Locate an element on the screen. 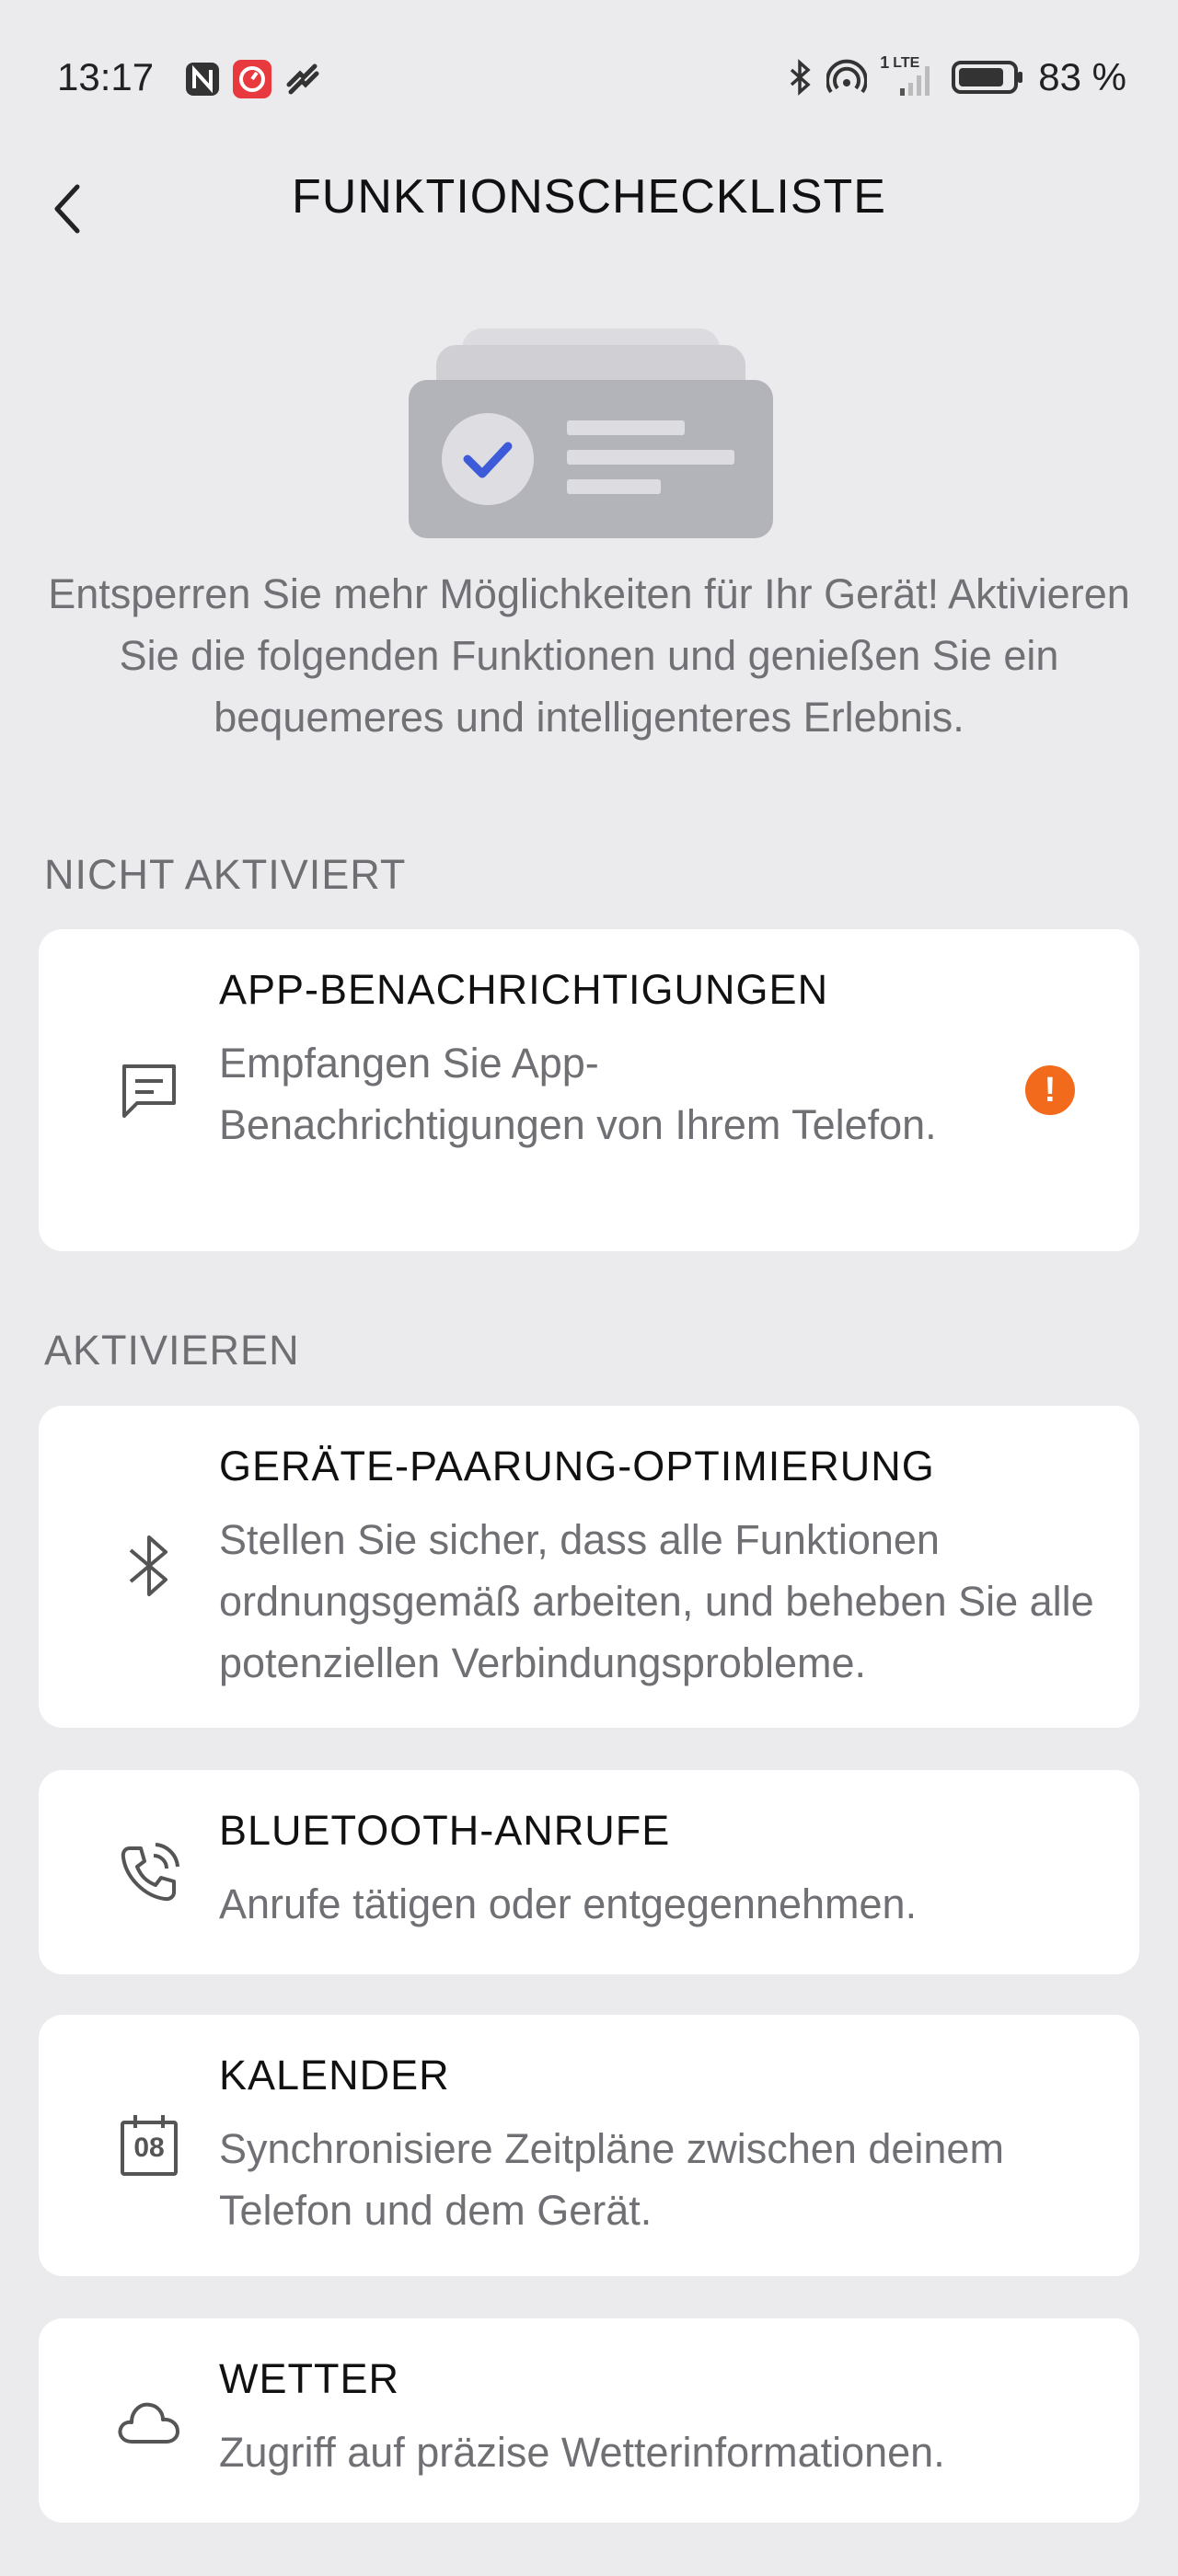 Image resolution: width=1178 pixels, height=2576 pixels. section-activate-label: AKTIVIEREN is located at coordinates (172, 1350).